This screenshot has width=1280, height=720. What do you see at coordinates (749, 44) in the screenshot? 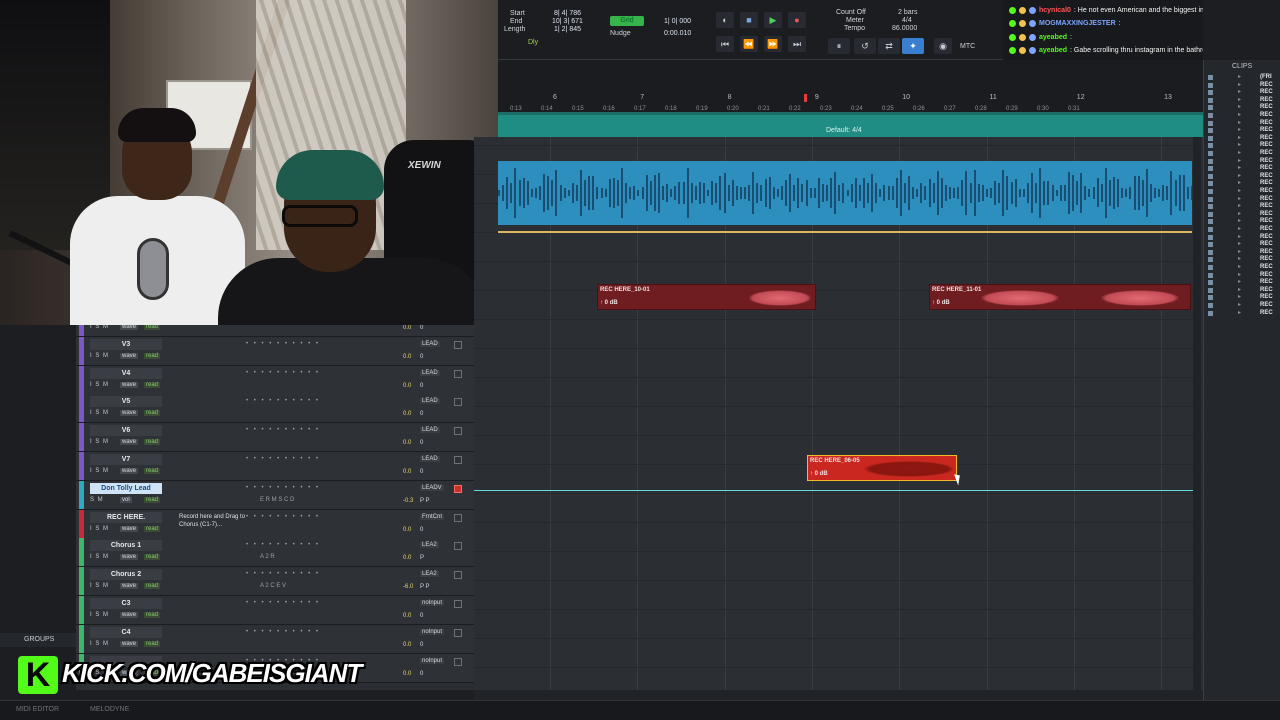
I see `rewind-icon: ⏪` at bounding box center [749, 44].